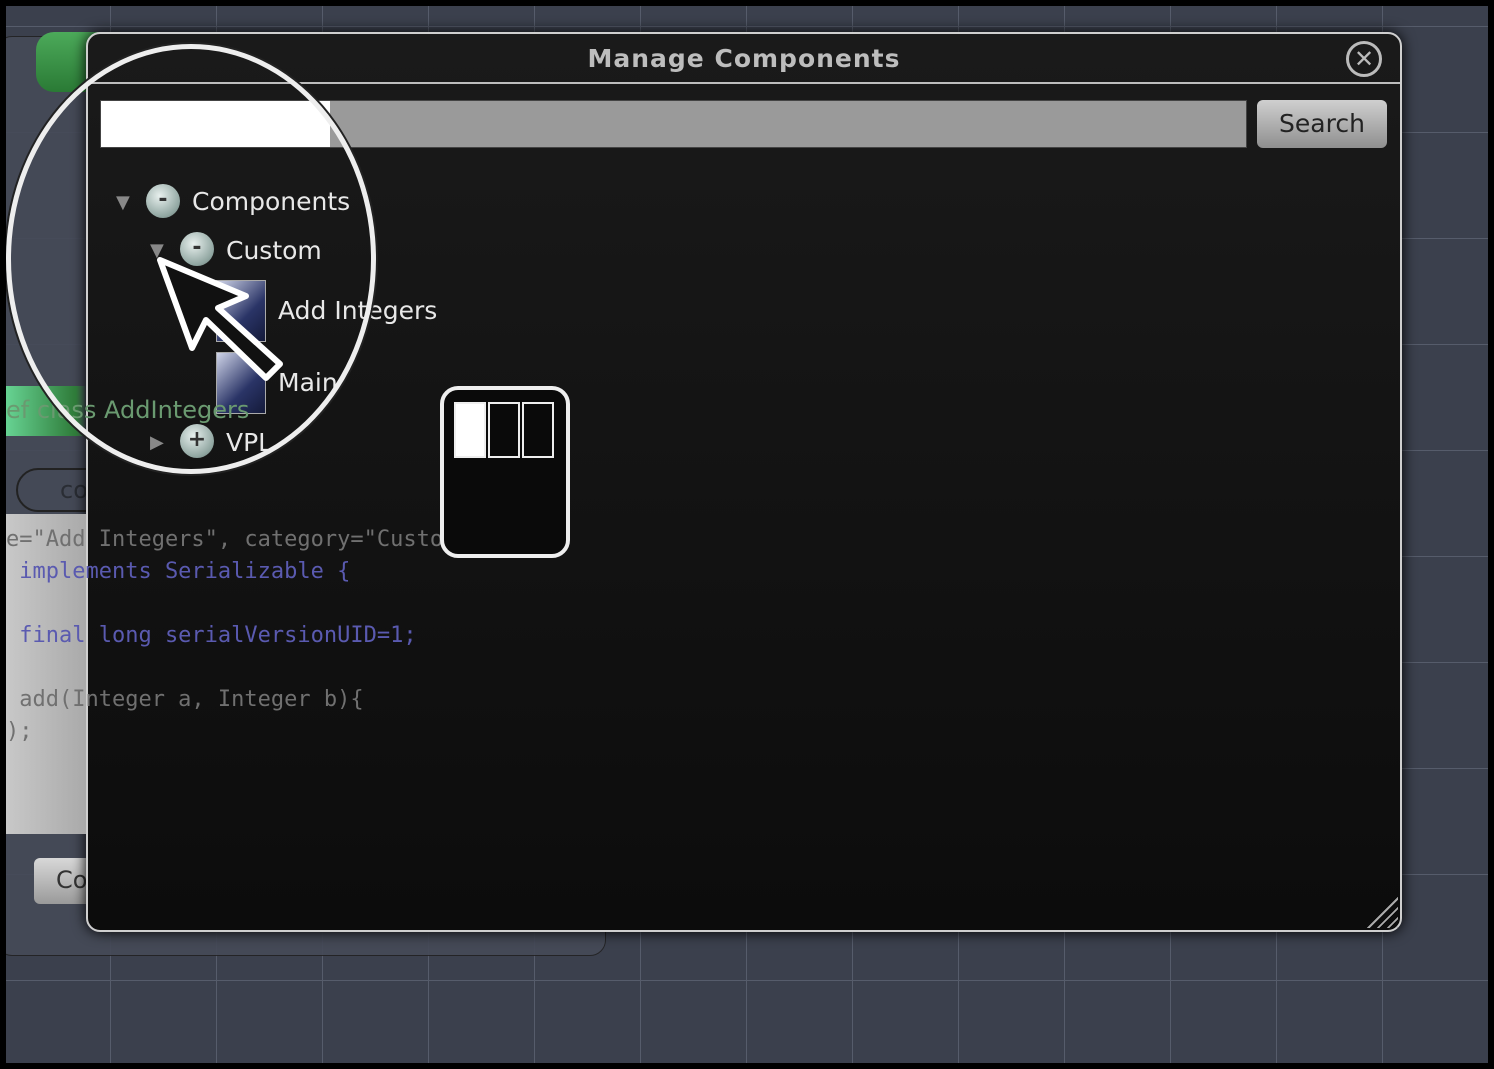 This screenshot has height=1069, width=1494. Describe the element at coordinates (274, 250) in the screenshot. I see `tree-item-custom: Custom` at that location.